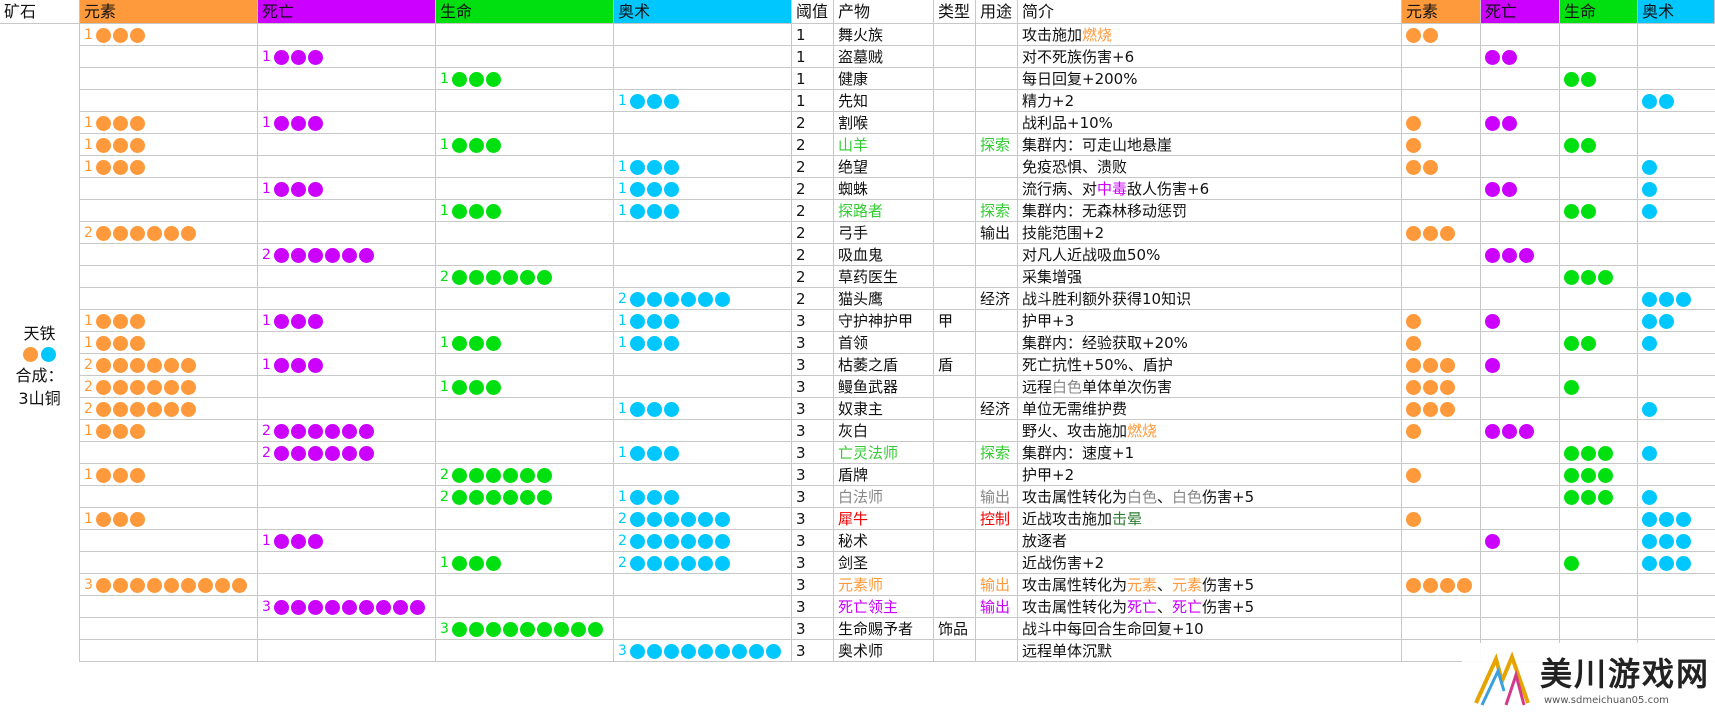 The width and height of the screenshot is (1715, 719). Describe the element at coordinates (1105, 211) in the screenshot. I see `desc-segment: 集群内：无森林移动惩罚` at that location.